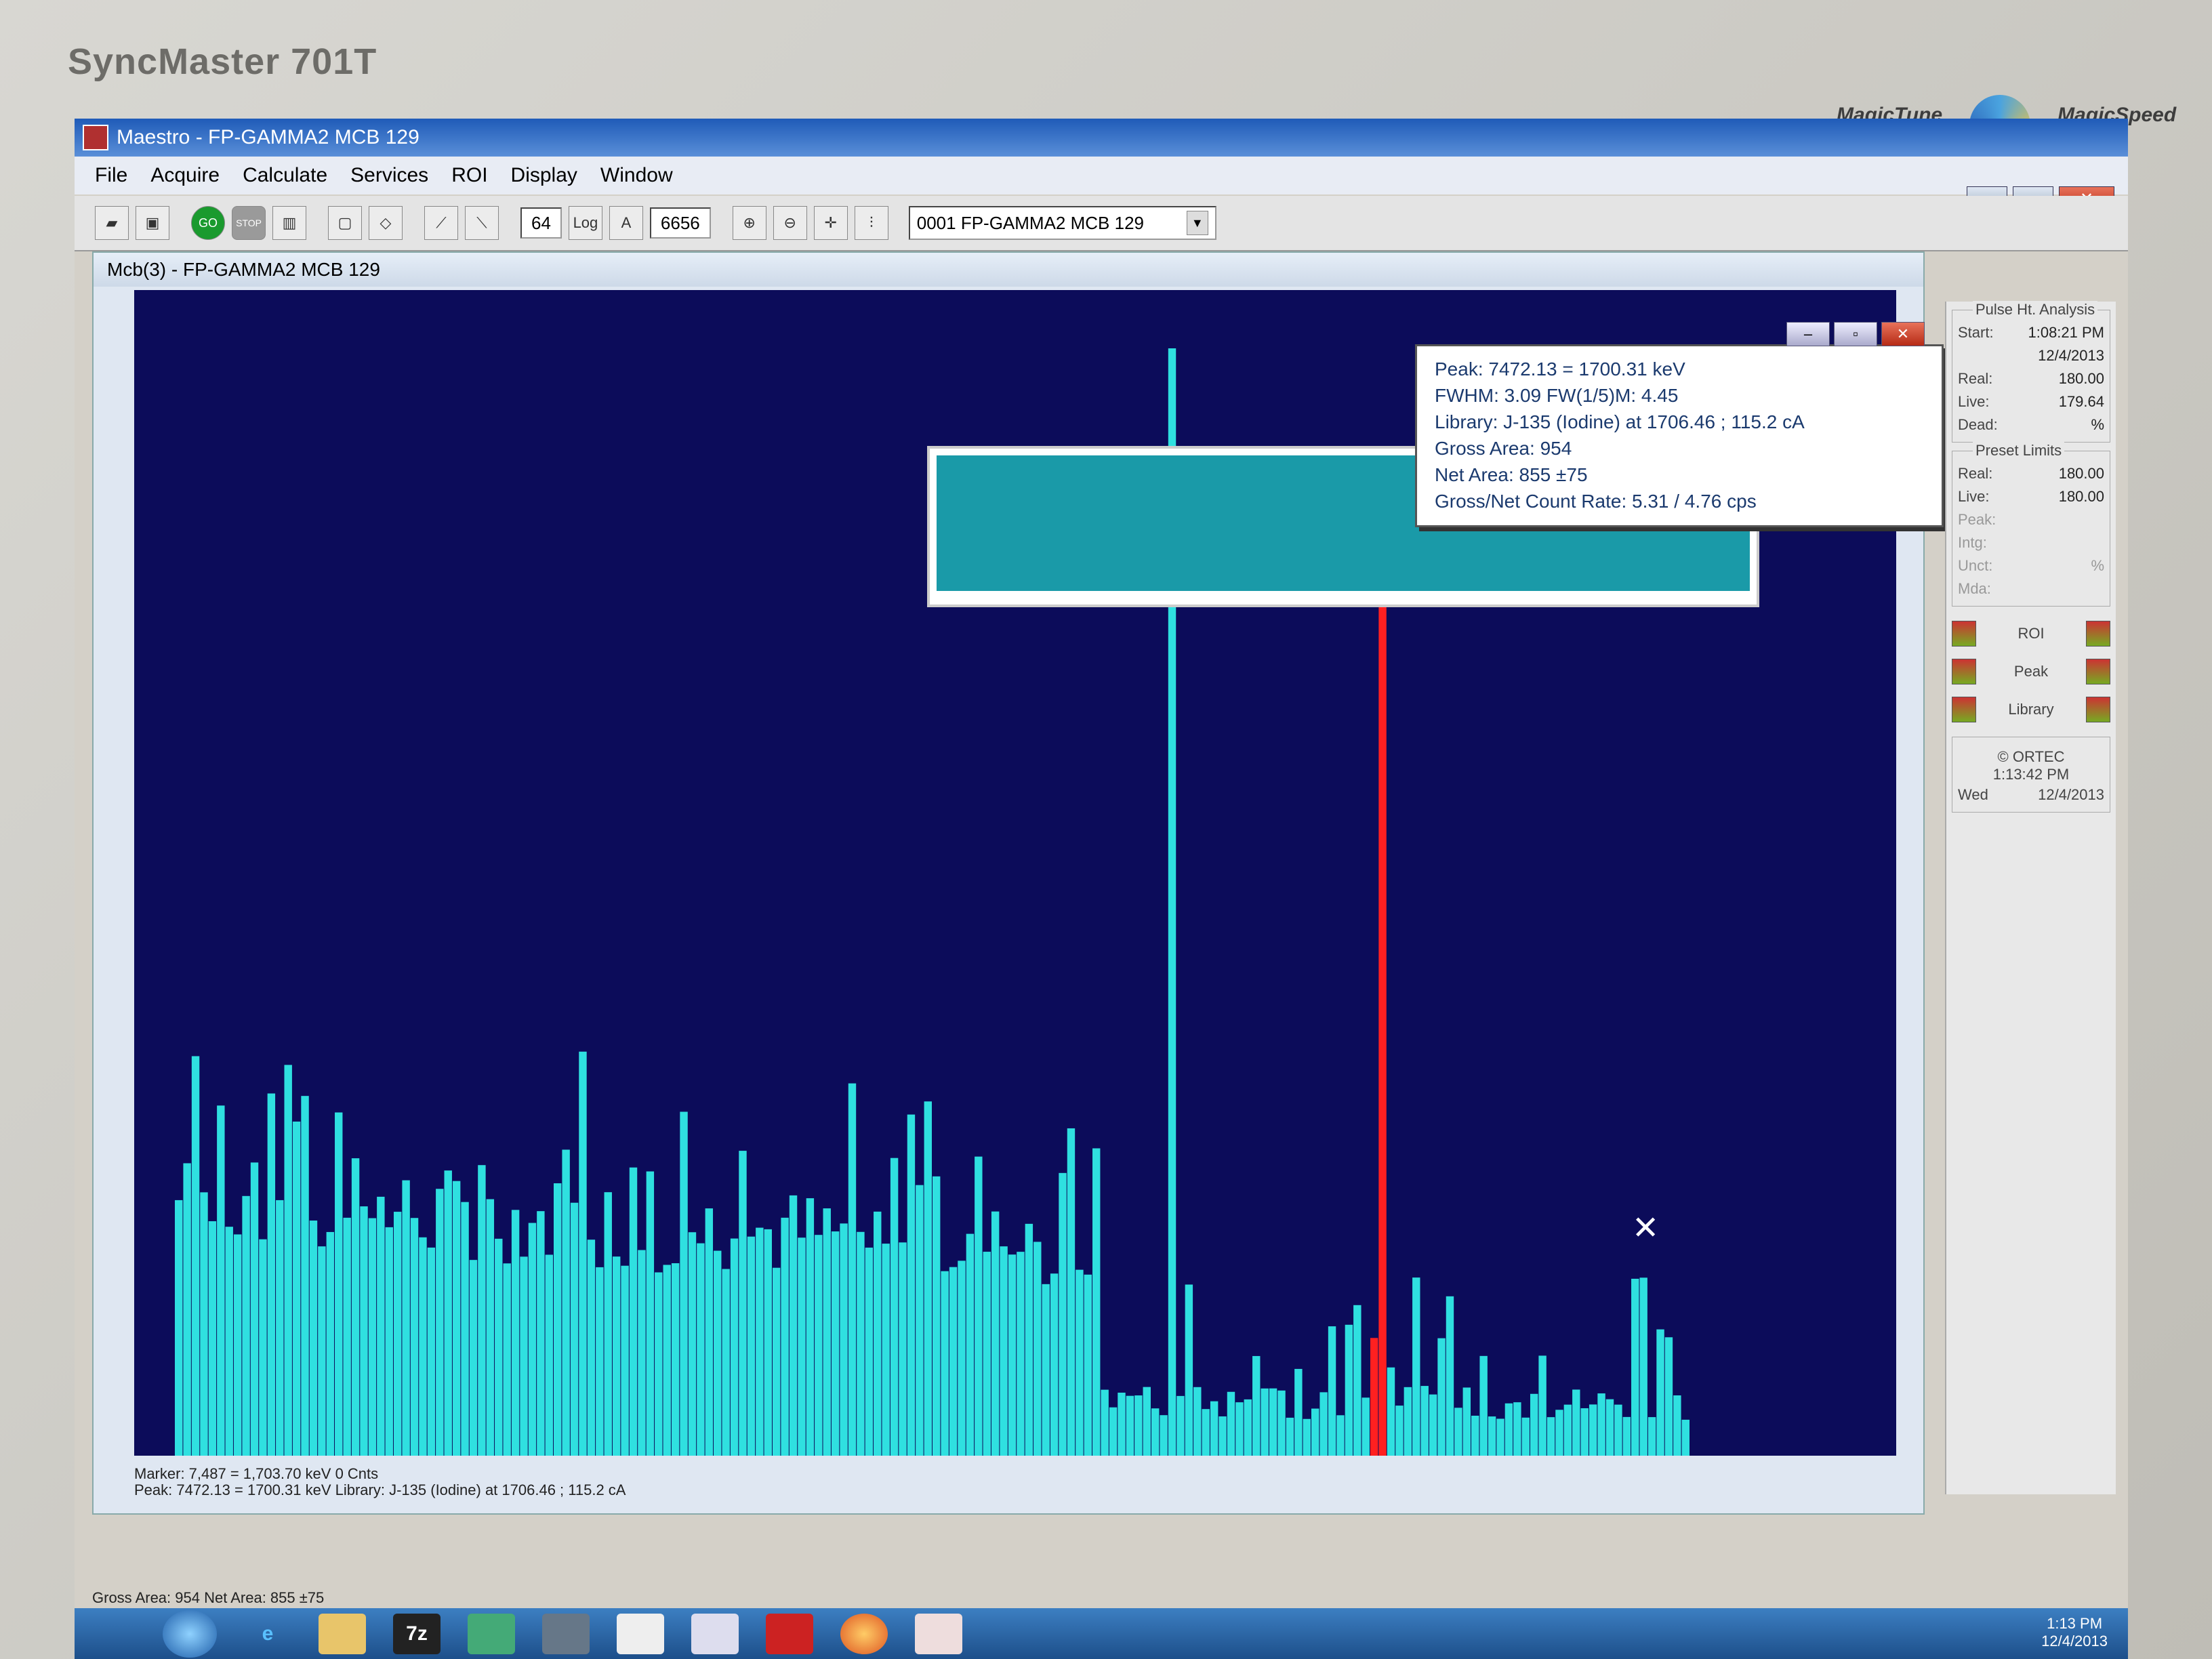 Image resolution: width=2212 pixels, height=1659 pixels. What do you see at coordinates (2098, 709) in the screenshot?
I see `library-next-icon` at bounding box center [2098, 709].